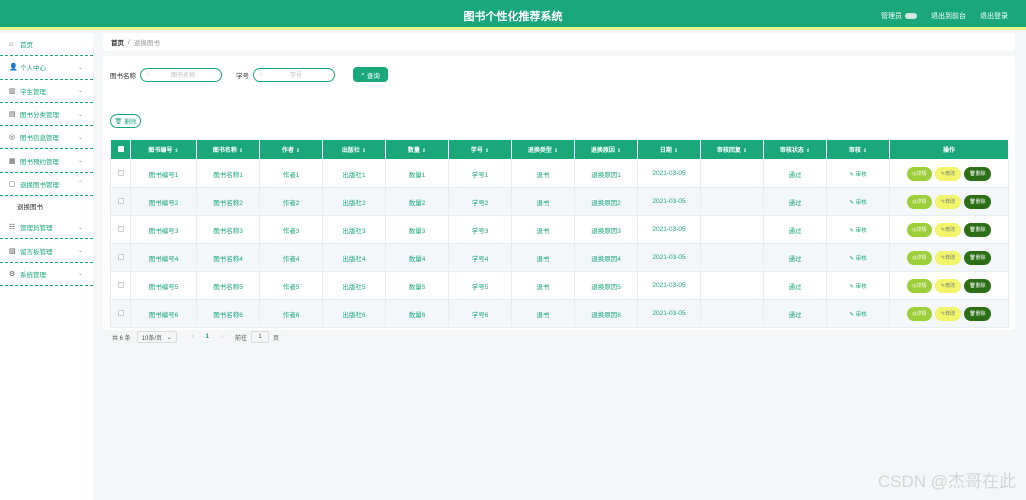 This screenshot has width=1026, height=500. What do you see at coordinates (911, 16) in the screenshot?
I see `avatar` at bounding box center [911, 16].